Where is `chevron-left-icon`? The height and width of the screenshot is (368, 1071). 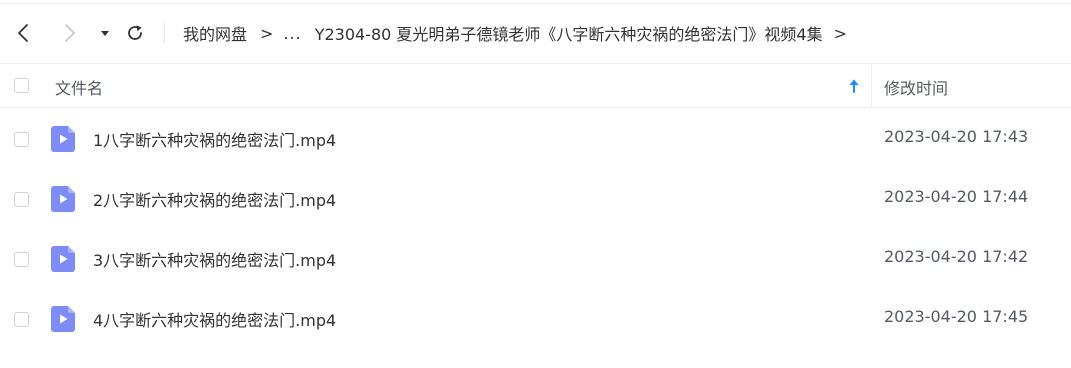 chevron-left-icon is located at coordinates (23, 33).